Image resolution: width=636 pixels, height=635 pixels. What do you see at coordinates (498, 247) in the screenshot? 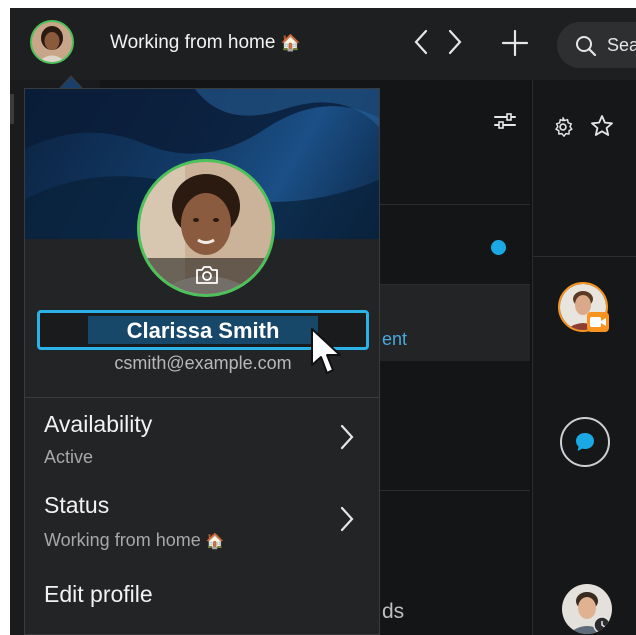
I see `unread-dot` at bounding box center [498, 247].